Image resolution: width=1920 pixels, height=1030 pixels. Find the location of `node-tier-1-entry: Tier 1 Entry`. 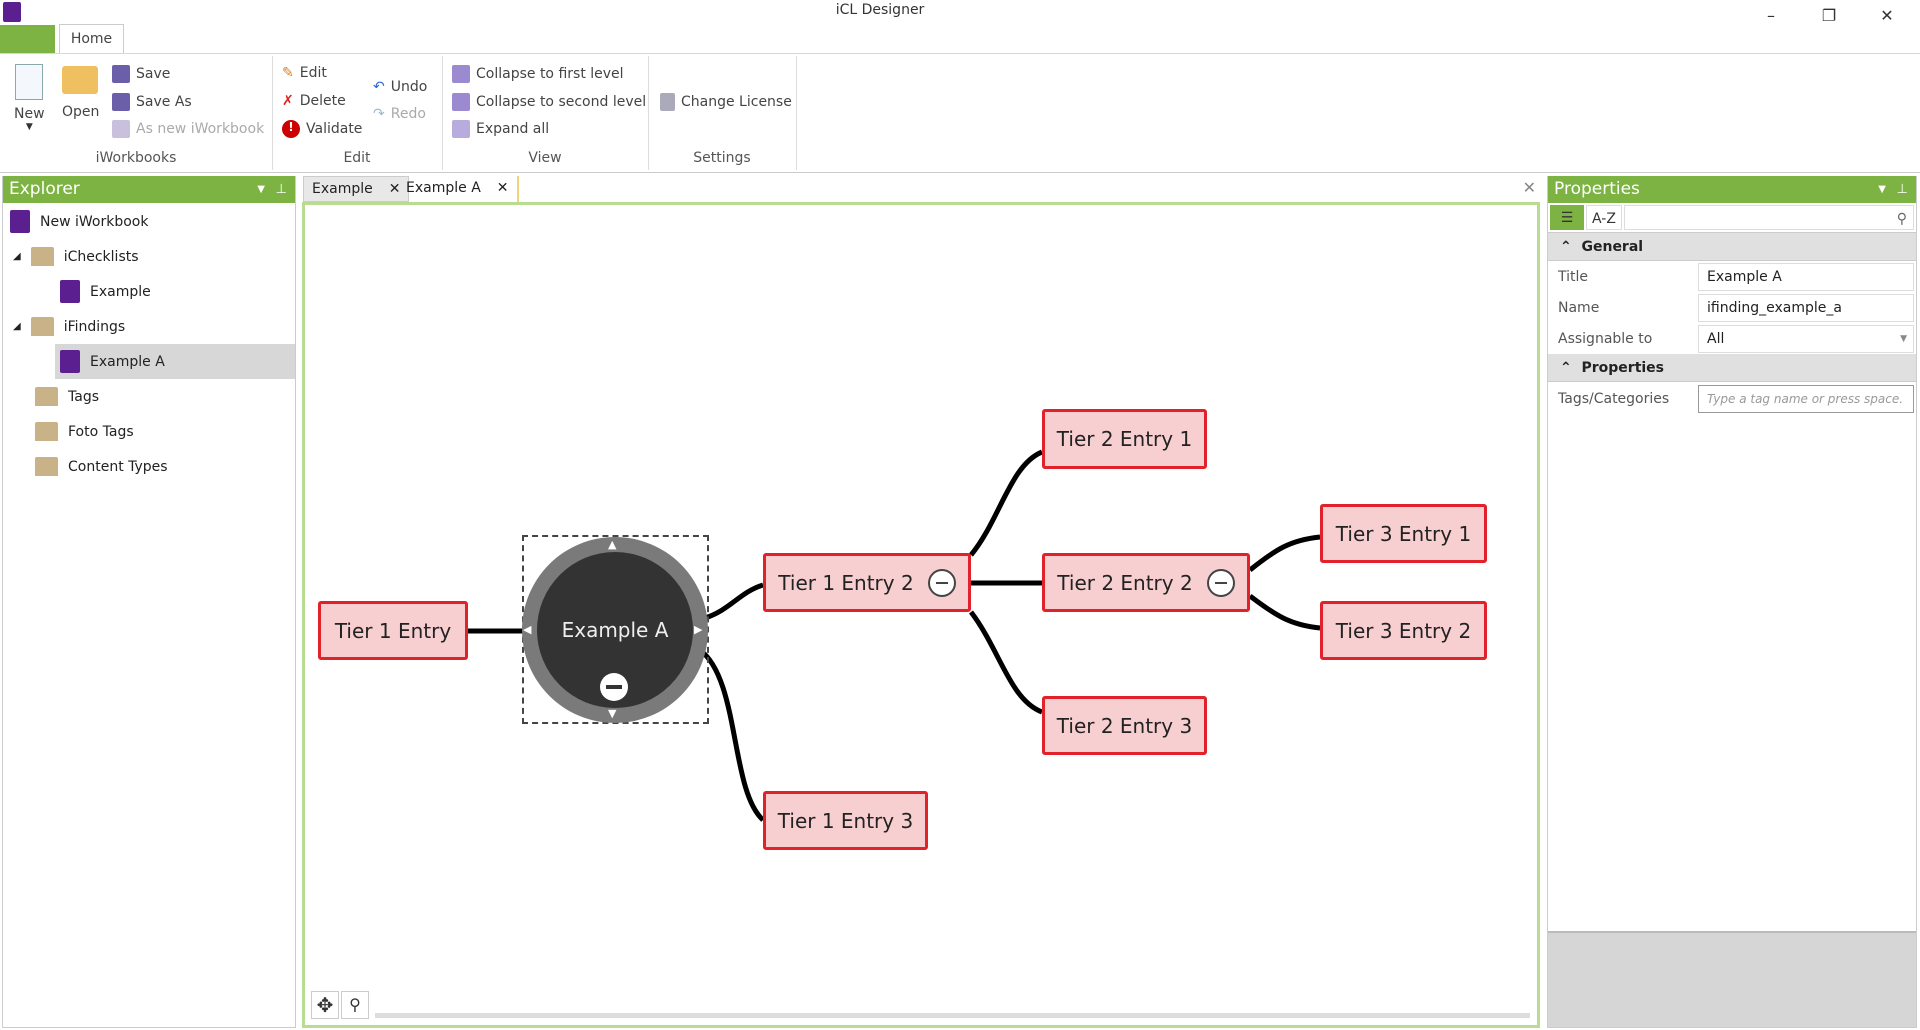

node-tier-1-entry: Tier 1 Entry is located at coordinates (393, 630).